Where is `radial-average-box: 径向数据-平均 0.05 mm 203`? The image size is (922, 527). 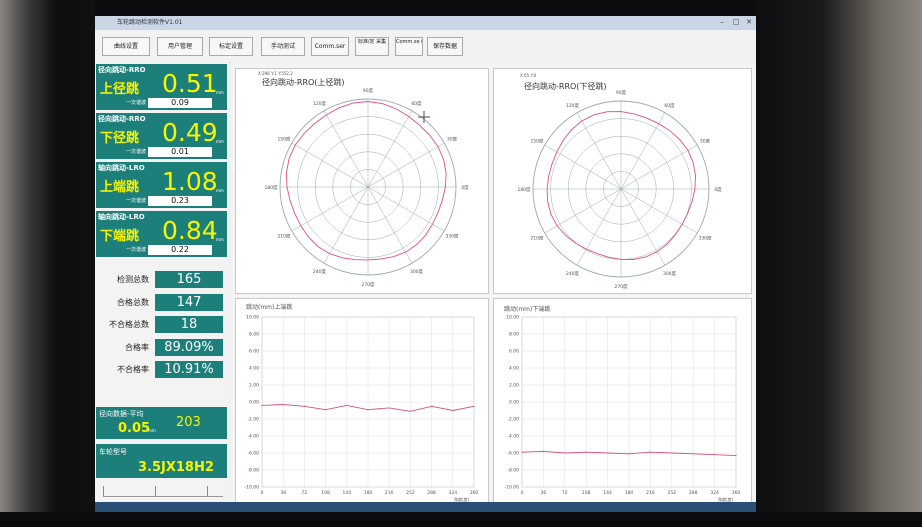
radial-average-box: 径向数据-平均 0.05 mm 203 is located at coordinates (161, 423).